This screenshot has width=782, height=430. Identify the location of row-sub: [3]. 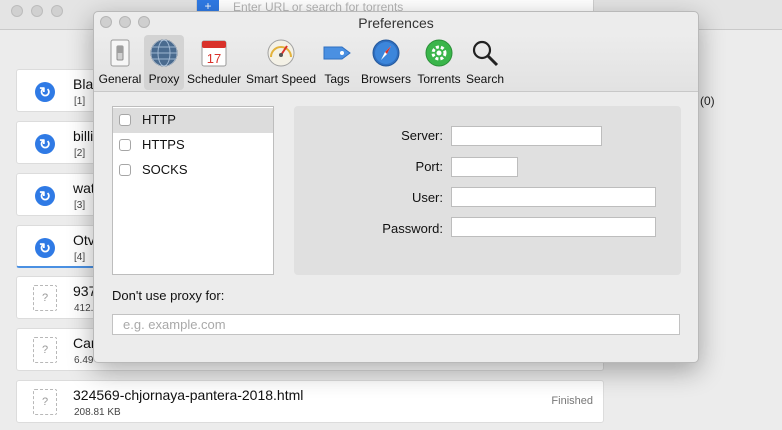
(80, 205).